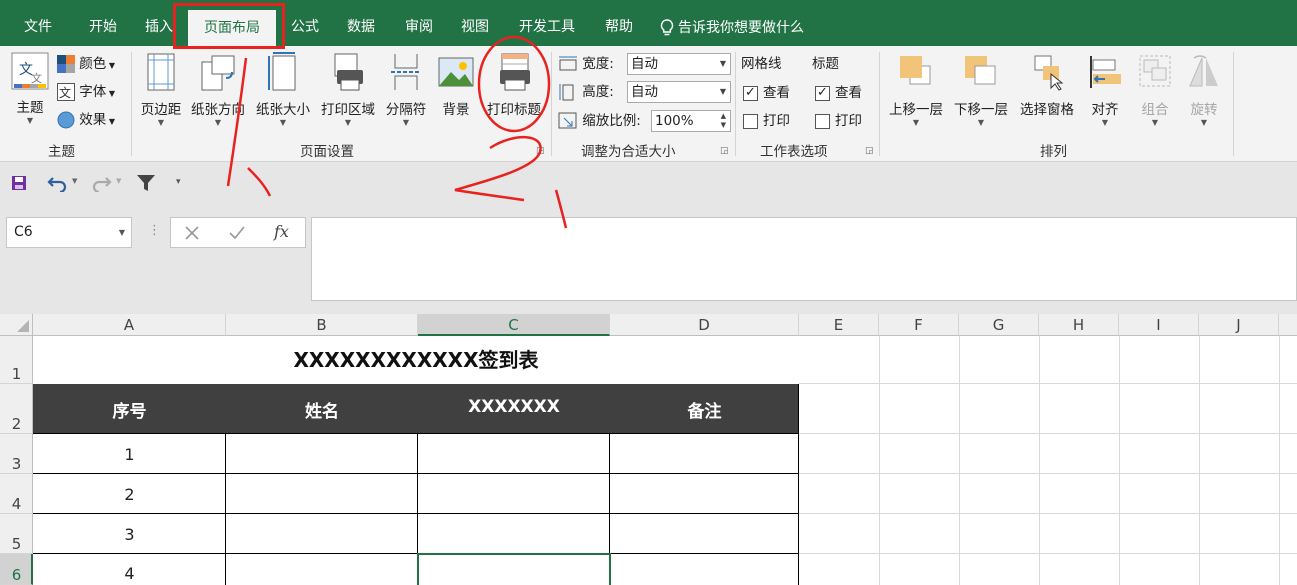 This screenshot has height=585, width=1297. Describe the element at coordinates (416, 358) in the screenshot. I see `sheet-title-cell: XXXXXXXXXXXX签到表` at that location.